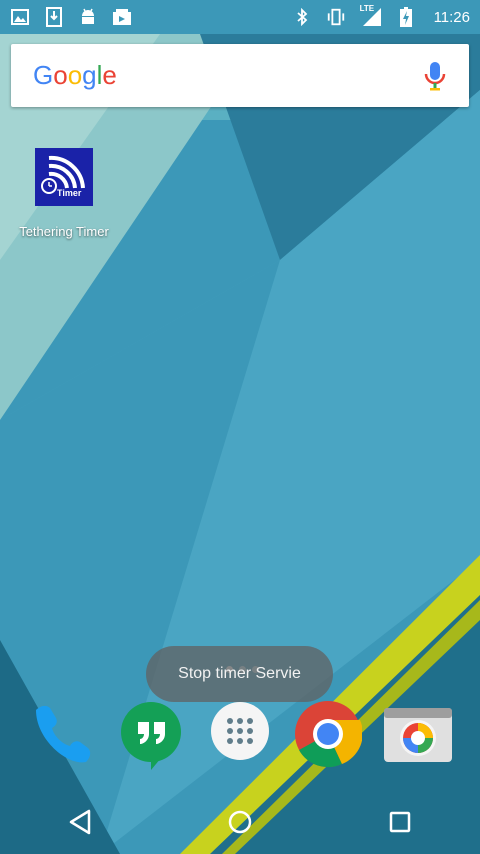 The width and height of the screenshot is (480, 854). What do you see at coordinates (451, 17) in the screenshot?
I see `clock: 11:26` at bounding box center [451, 17].